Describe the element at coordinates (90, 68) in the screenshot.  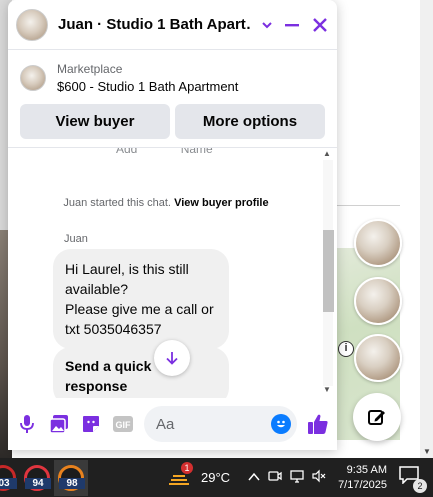
I see `listing-source: Marketplace` at that location.